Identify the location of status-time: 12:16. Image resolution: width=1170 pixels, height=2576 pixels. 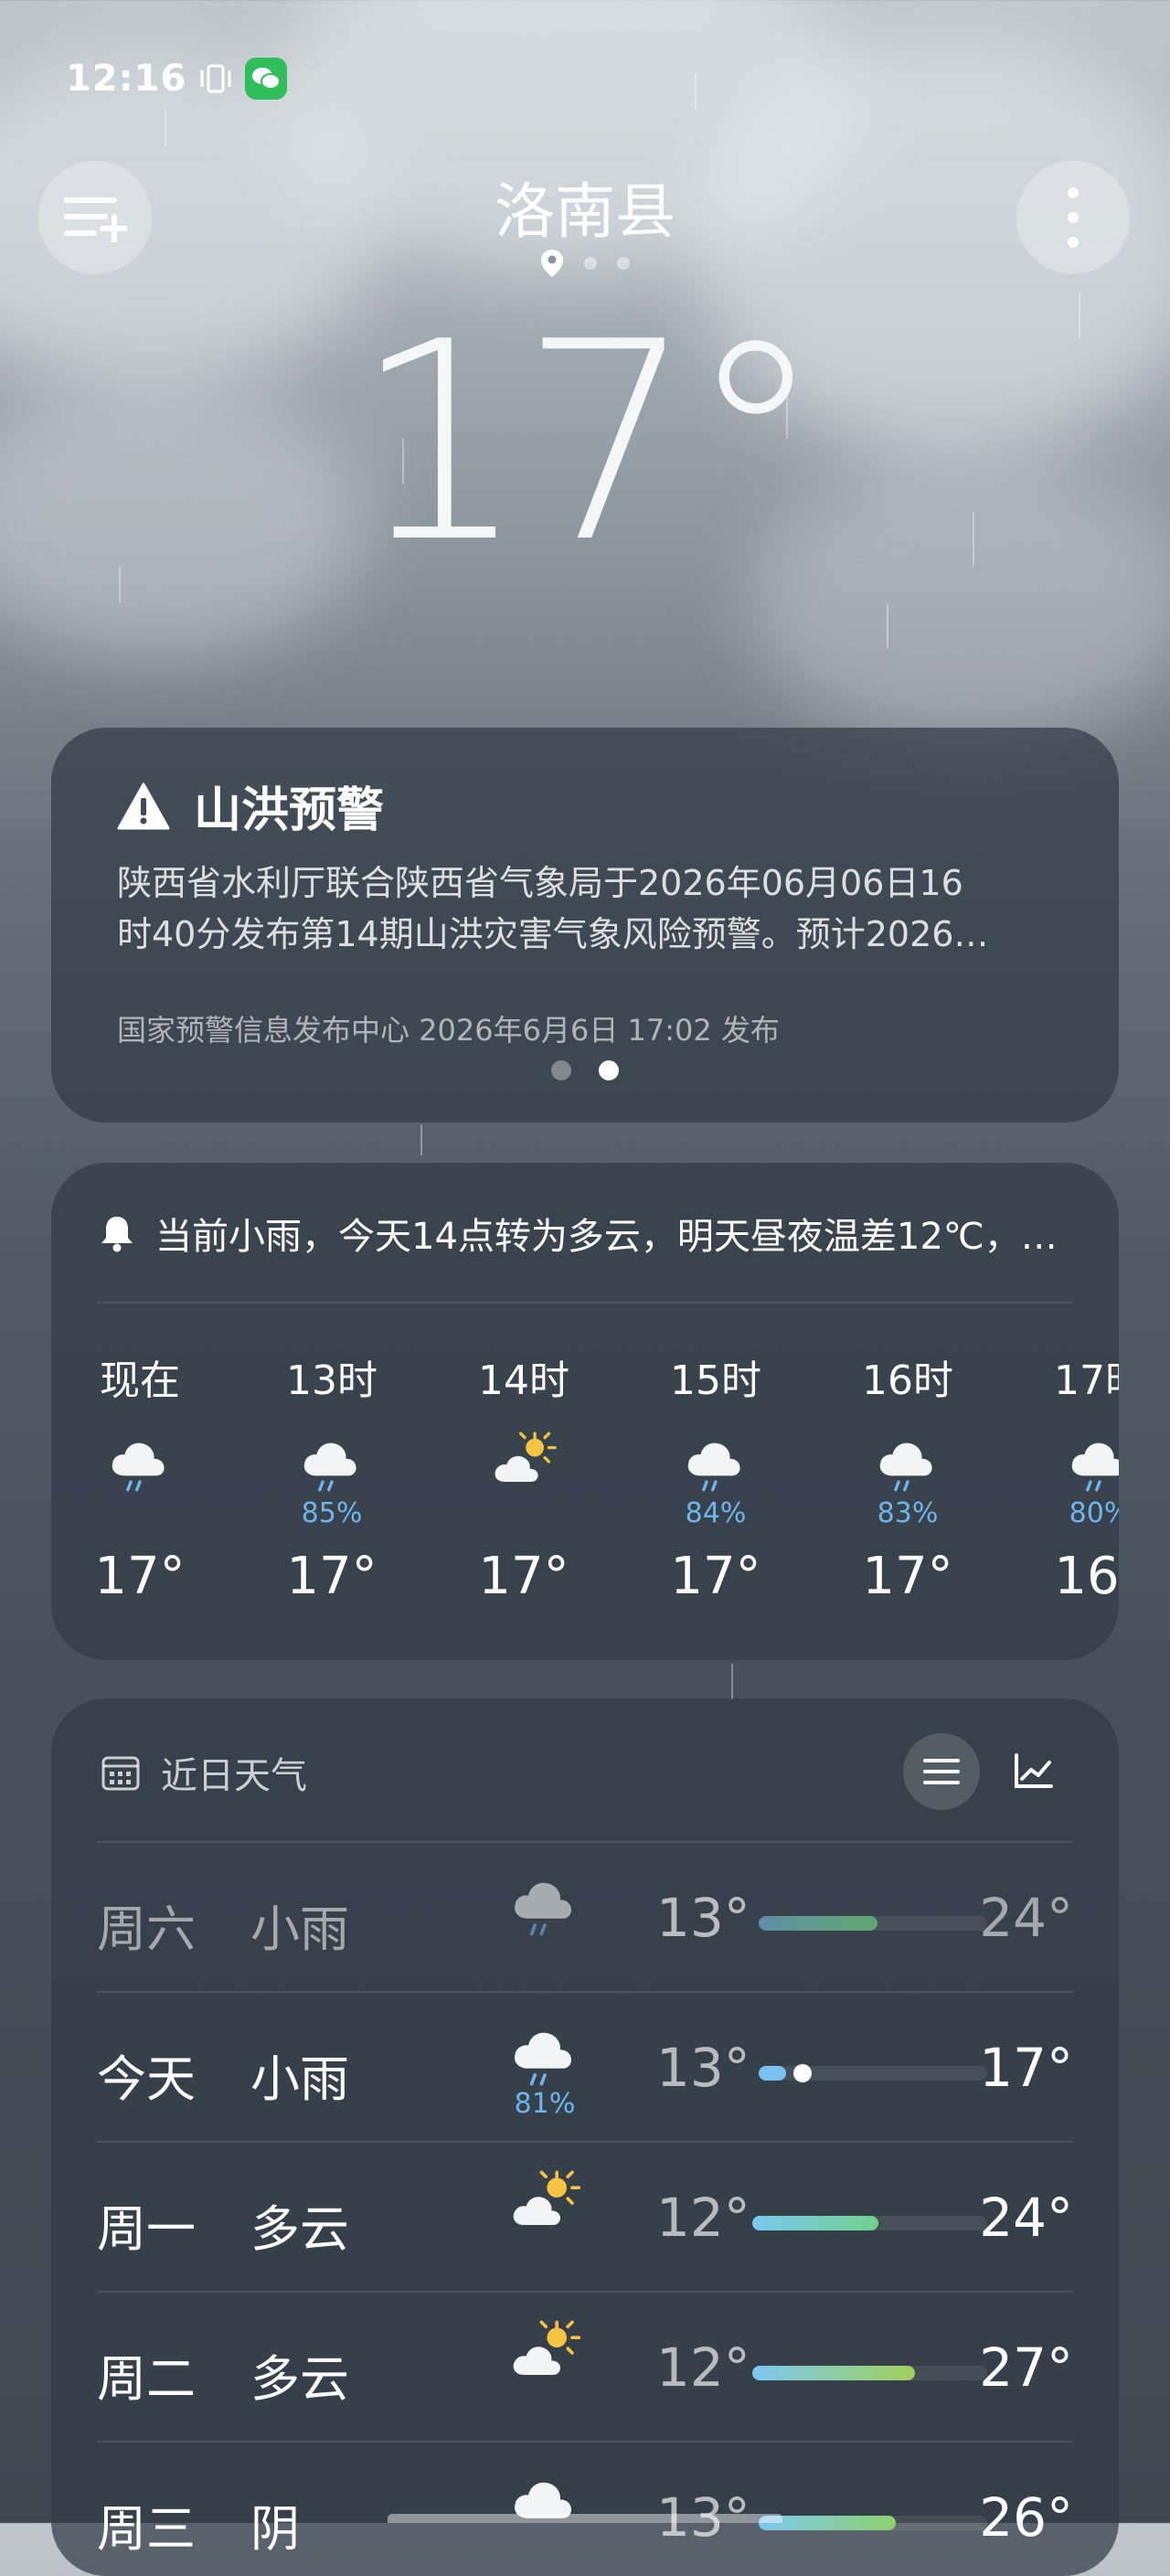
(127, 79).